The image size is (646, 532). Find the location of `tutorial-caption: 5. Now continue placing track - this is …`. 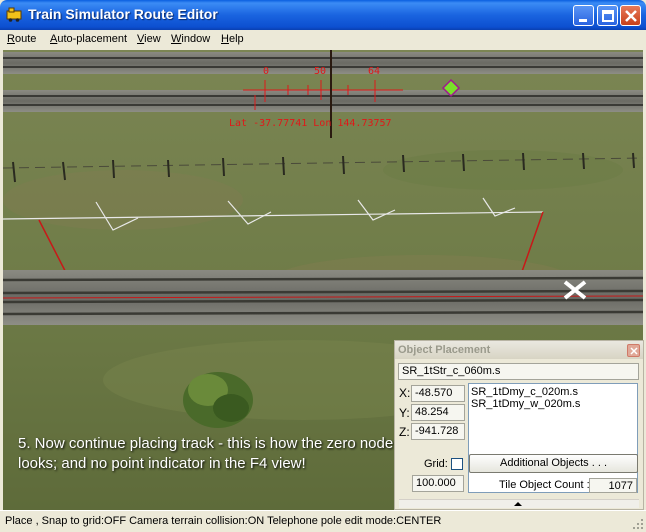

tutorial-caption: 5. Now continue placing track - this is … is located at coordinates (206, 453).